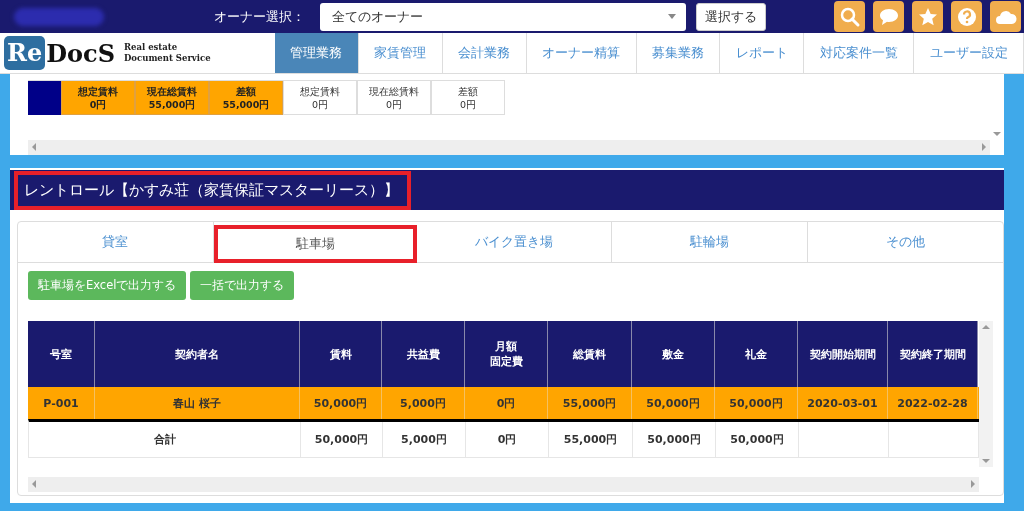 This screenshot has width=1024, height=511. I want to click on tab: 貸室, so click(116, 242).